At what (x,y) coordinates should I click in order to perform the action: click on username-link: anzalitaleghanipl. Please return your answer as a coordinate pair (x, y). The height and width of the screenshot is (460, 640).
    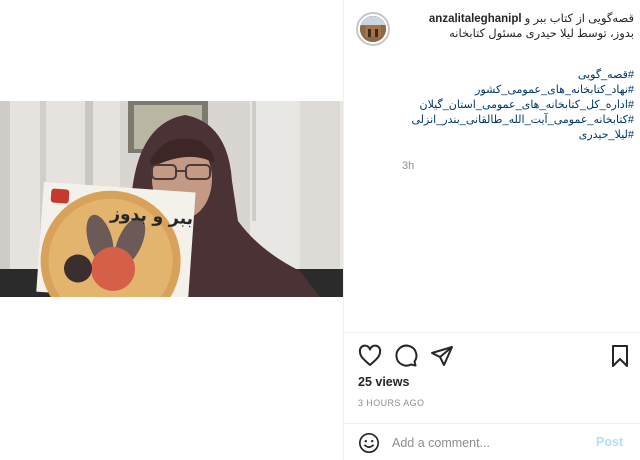
    Looking at the image, I should click on (475, 19).